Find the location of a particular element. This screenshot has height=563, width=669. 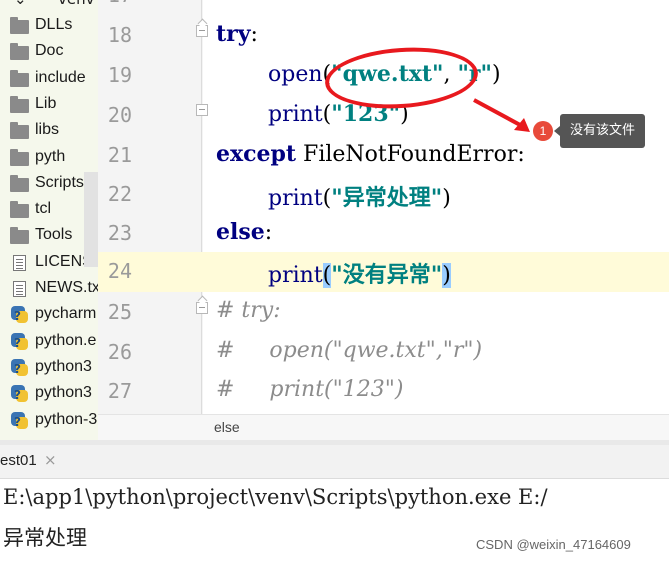

code-line: 23 else: is located at coordinates (383, 234).